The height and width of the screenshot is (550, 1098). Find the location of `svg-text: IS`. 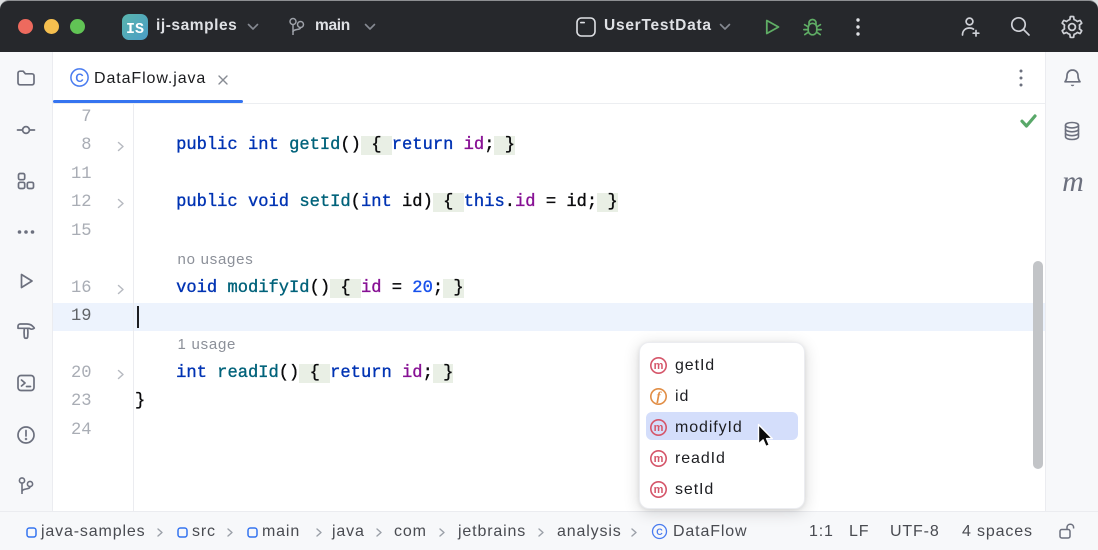

svg-text: IS is located at coordinates (135, 29).